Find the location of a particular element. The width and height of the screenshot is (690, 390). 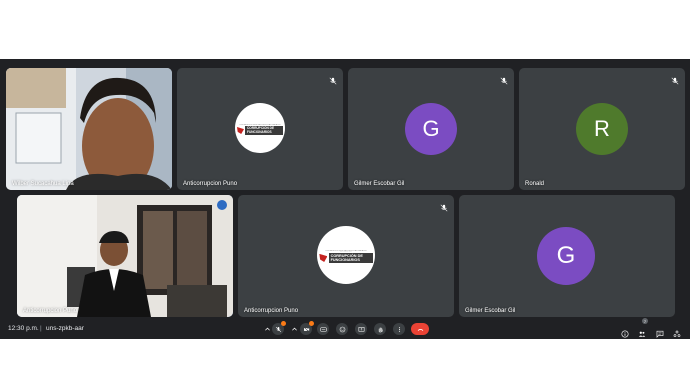

reactions-button is located at coordinates (342, 329).